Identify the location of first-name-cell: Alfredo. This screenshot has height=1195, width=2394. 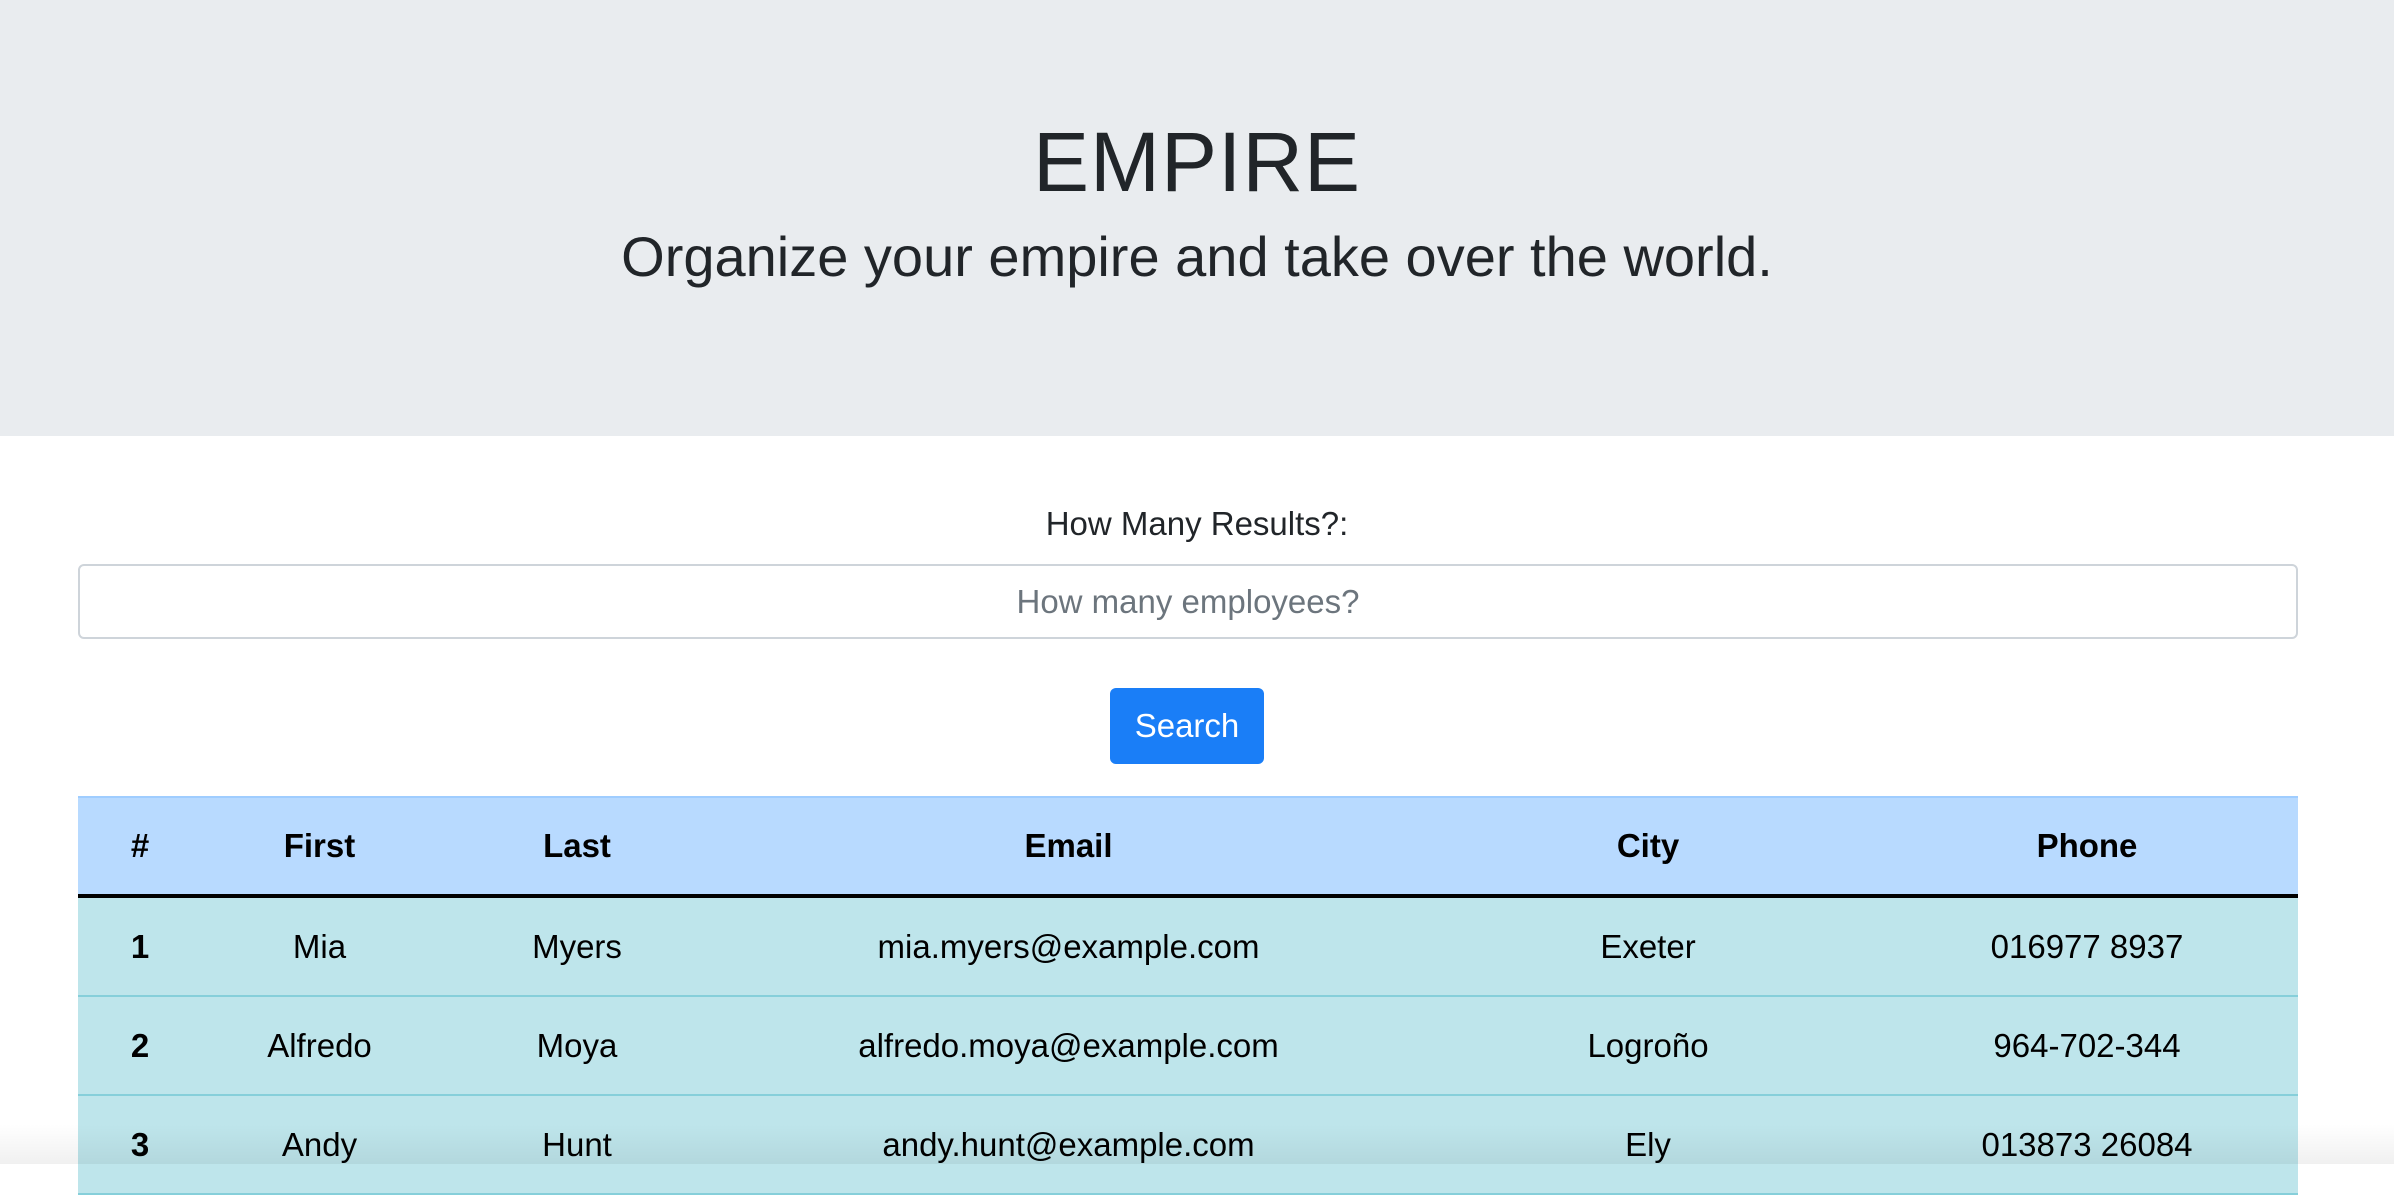
(319, 1046).